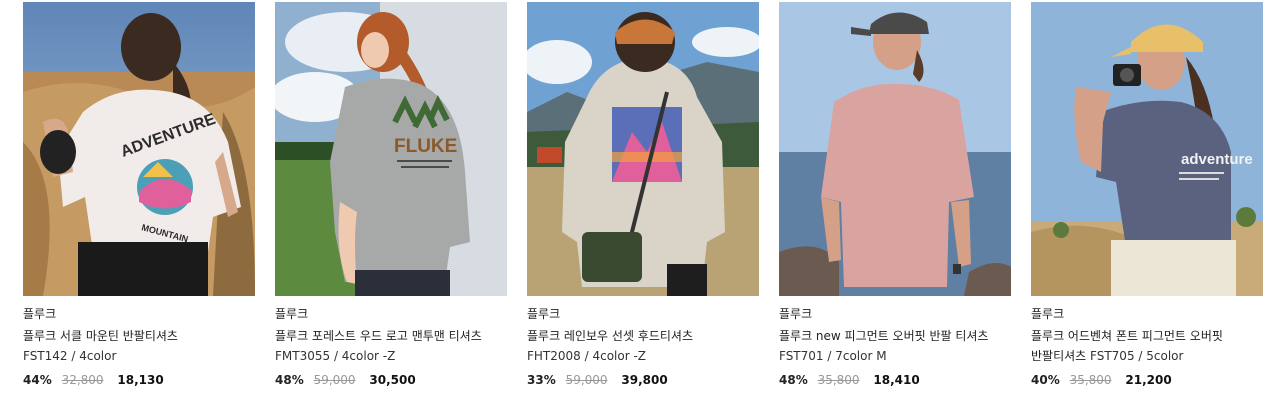 This screenshot has height=413, width=1264. I want to click on model-pink-tshirt-photo-icon, so click(895, 149).